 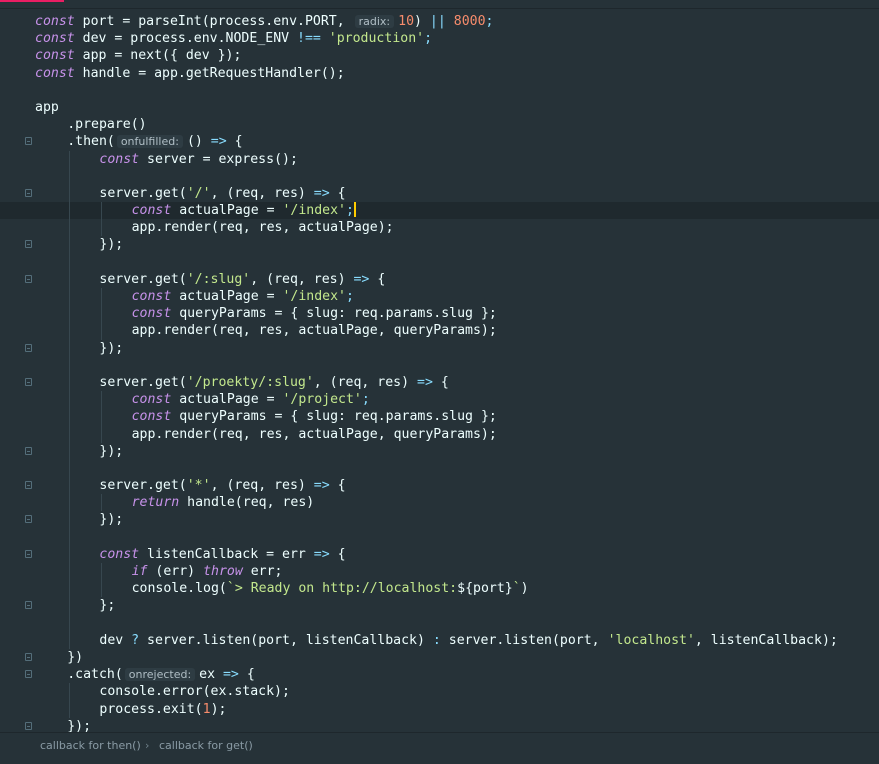 What do you see at coordinates (354, 210) in the screenshot?
I see `text-cursor` at bounding box center [354, 210].